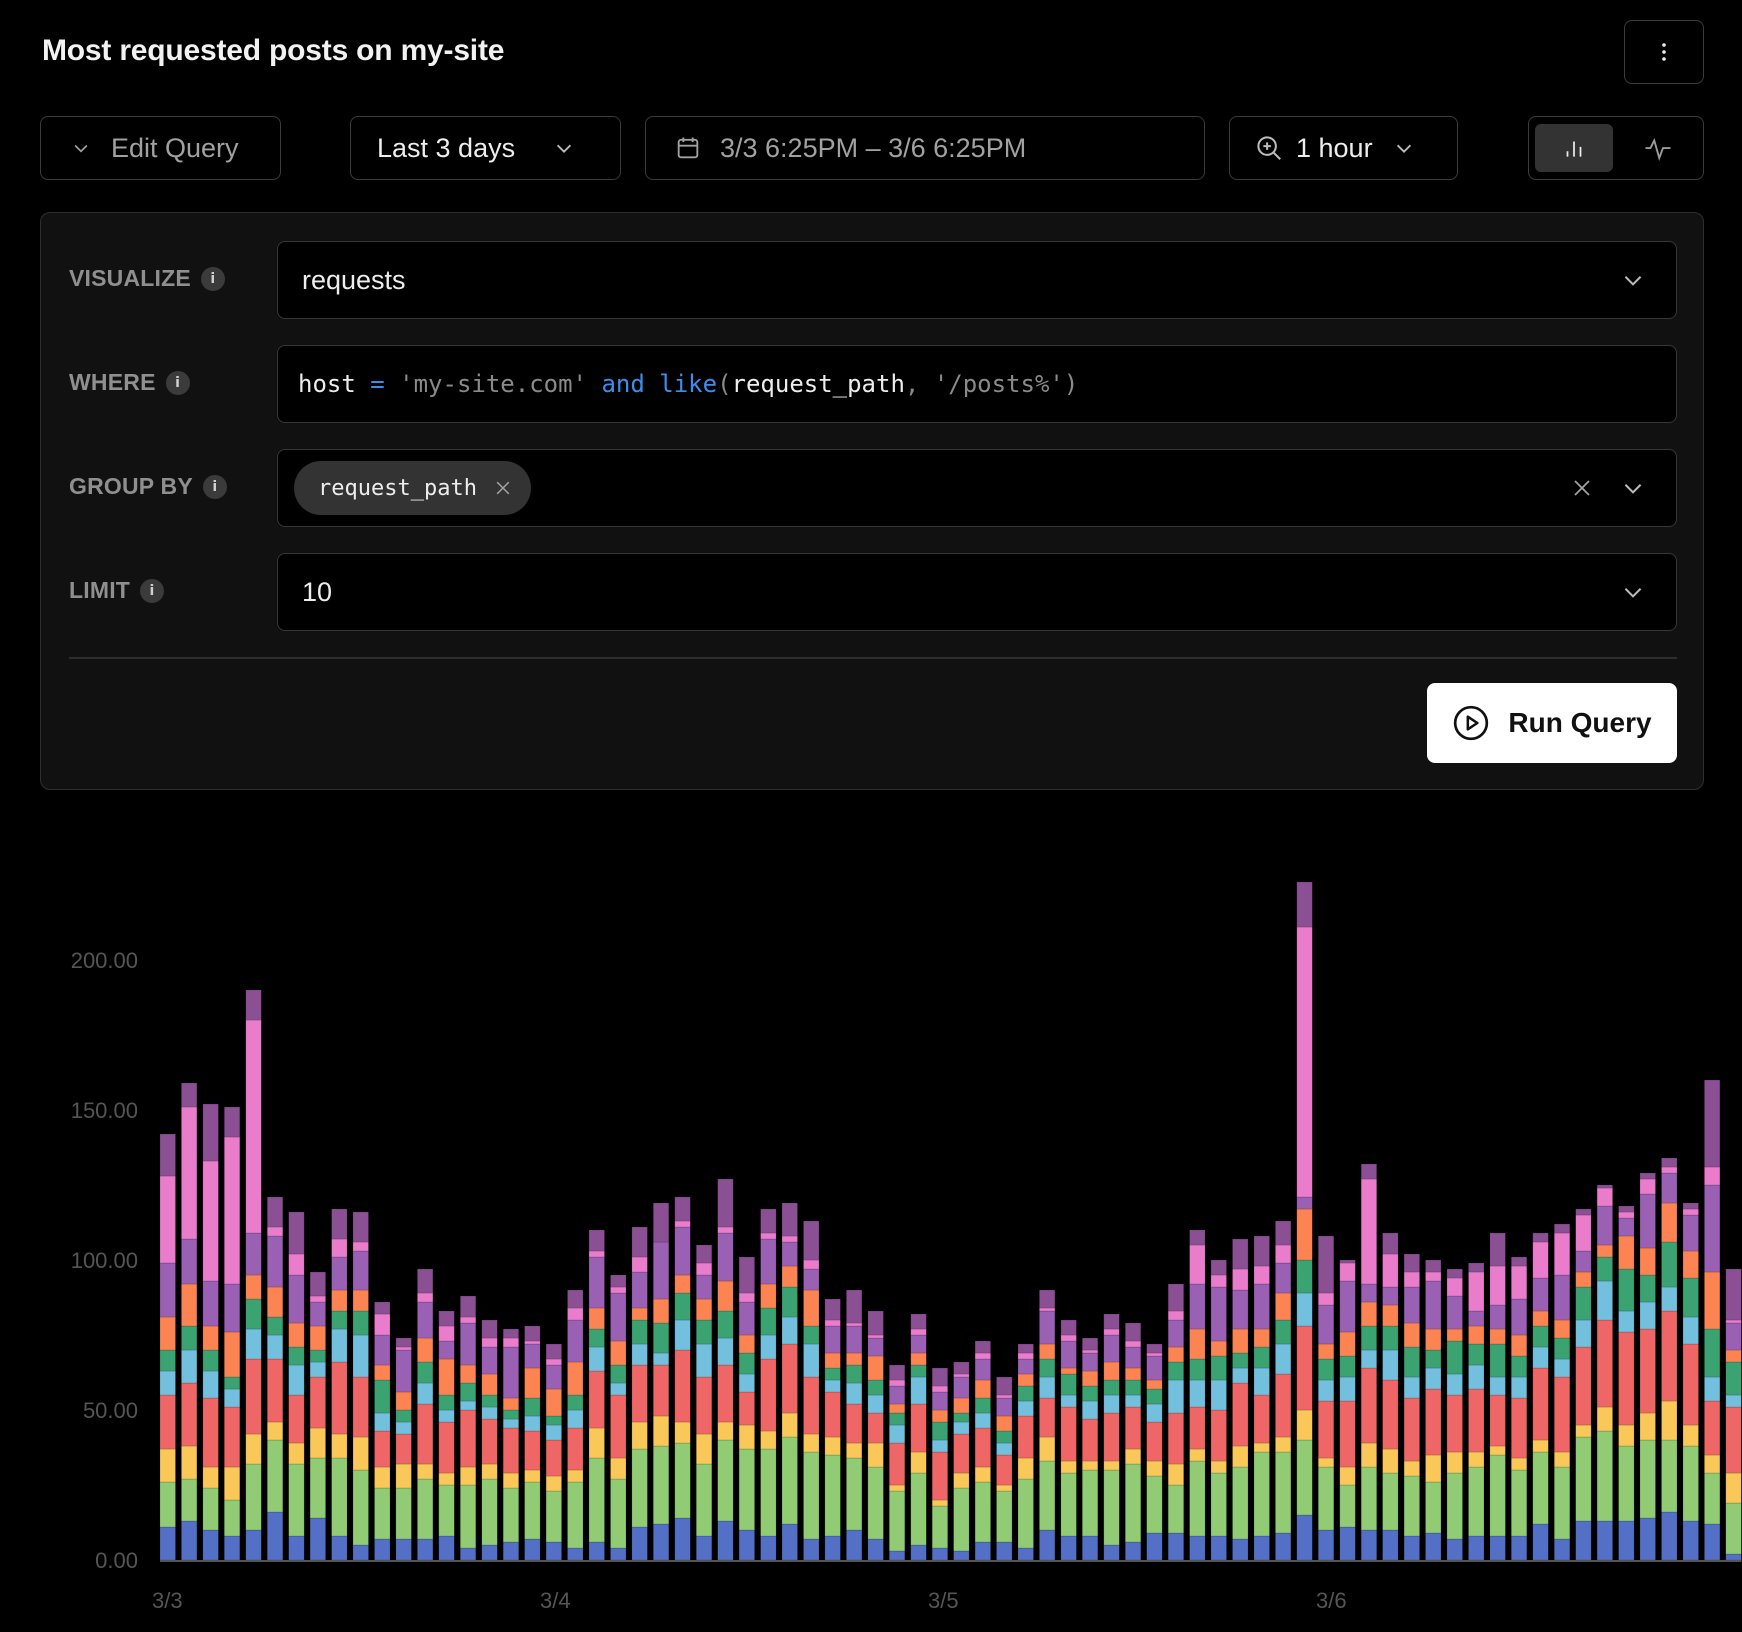 Image resolution: width=1742 pixels, height=1632 pixels. What do you see at coordinates (977, 488) in the screenshot?
I see `group-by-select: request_path` at bounding box center [977, 488].